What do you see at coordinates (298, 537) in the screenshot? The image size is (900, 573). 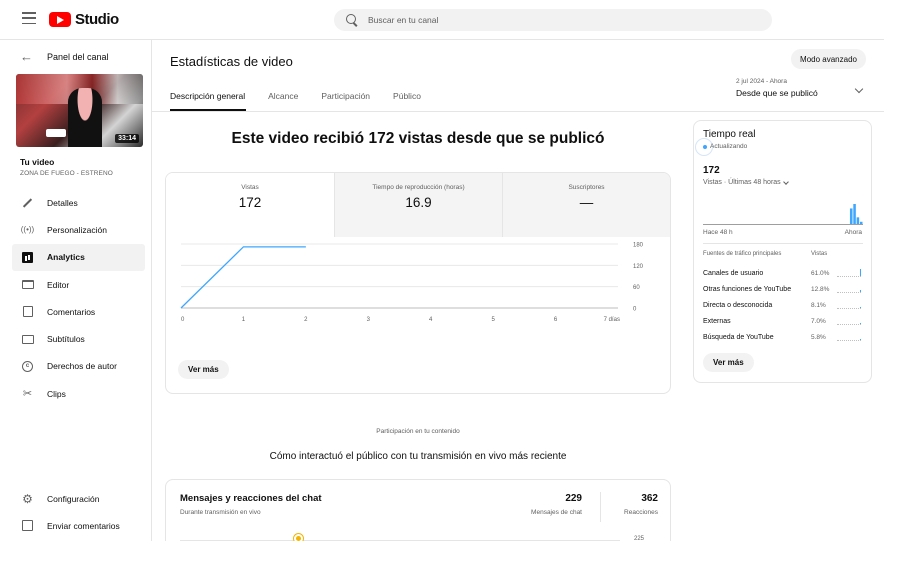 I see `live-marker-icon` at bounding box center [298, 537].